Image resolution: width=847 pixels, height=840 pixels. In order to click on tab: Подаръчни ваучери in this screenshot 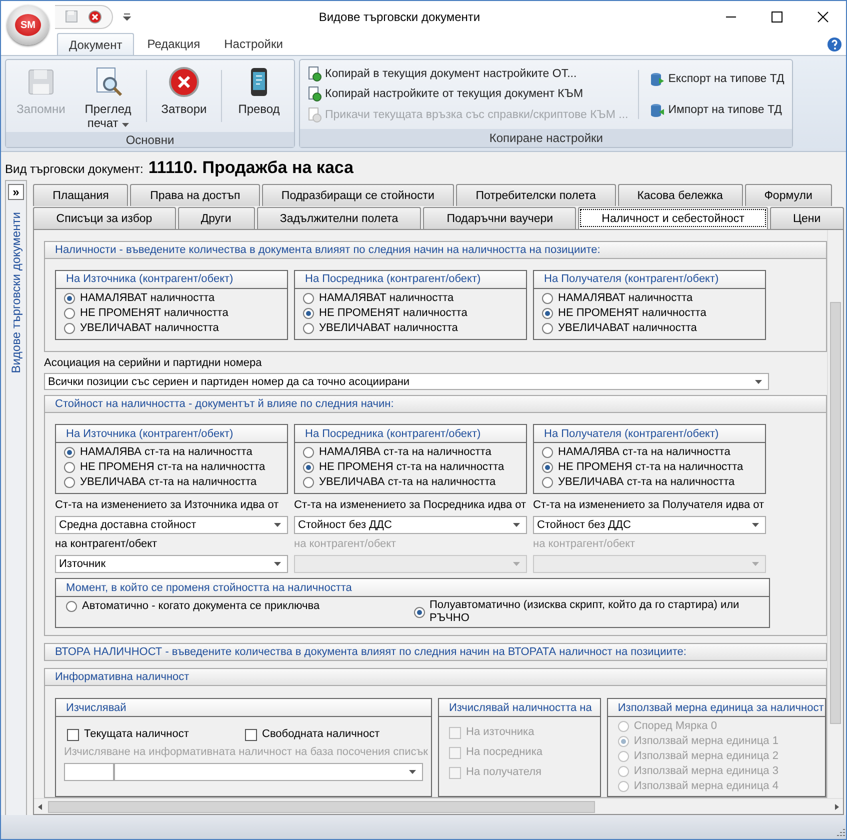, I will do `click(499, 218)`.